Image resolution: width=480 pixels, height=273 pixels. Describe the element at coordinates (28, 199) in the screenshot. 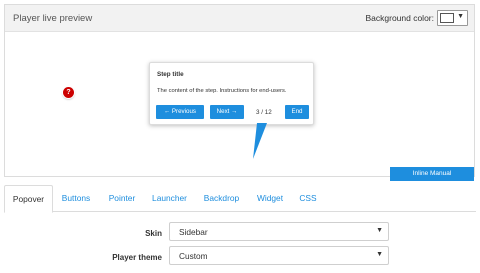

I see `tab-popover: Popover` at that location.